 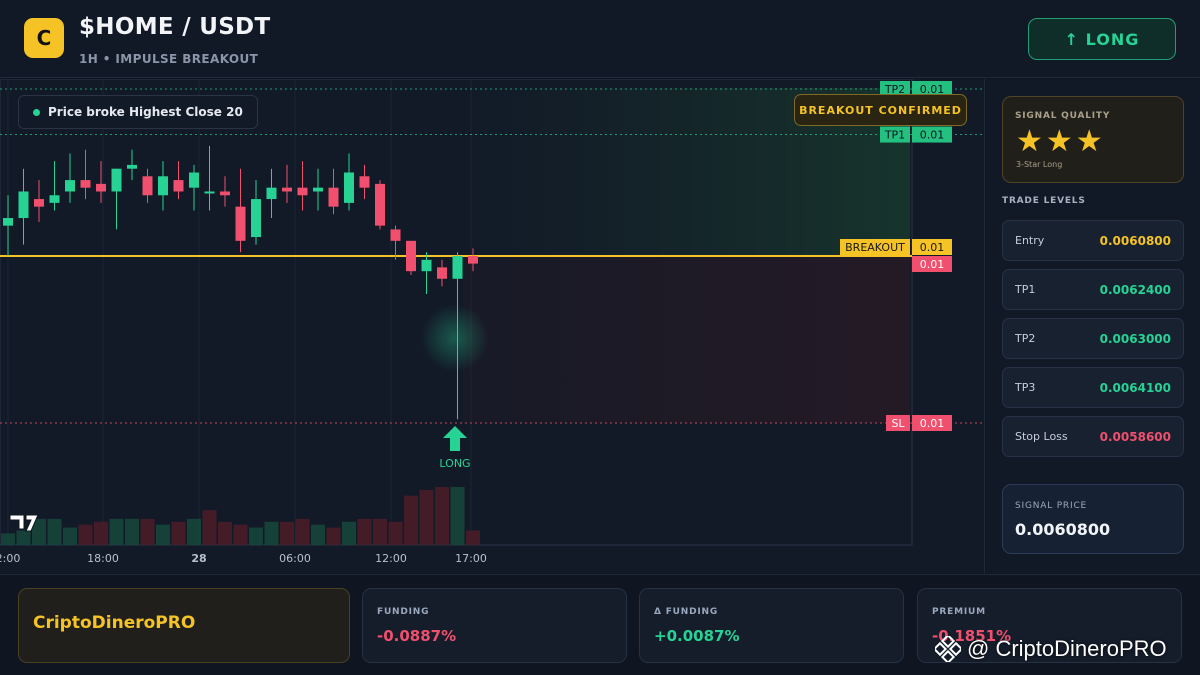 What do you see at coordinates (697, 636) in the screenshot?
I see `delta-funding-value: +0.0087%` at bounding box center [697, 636].